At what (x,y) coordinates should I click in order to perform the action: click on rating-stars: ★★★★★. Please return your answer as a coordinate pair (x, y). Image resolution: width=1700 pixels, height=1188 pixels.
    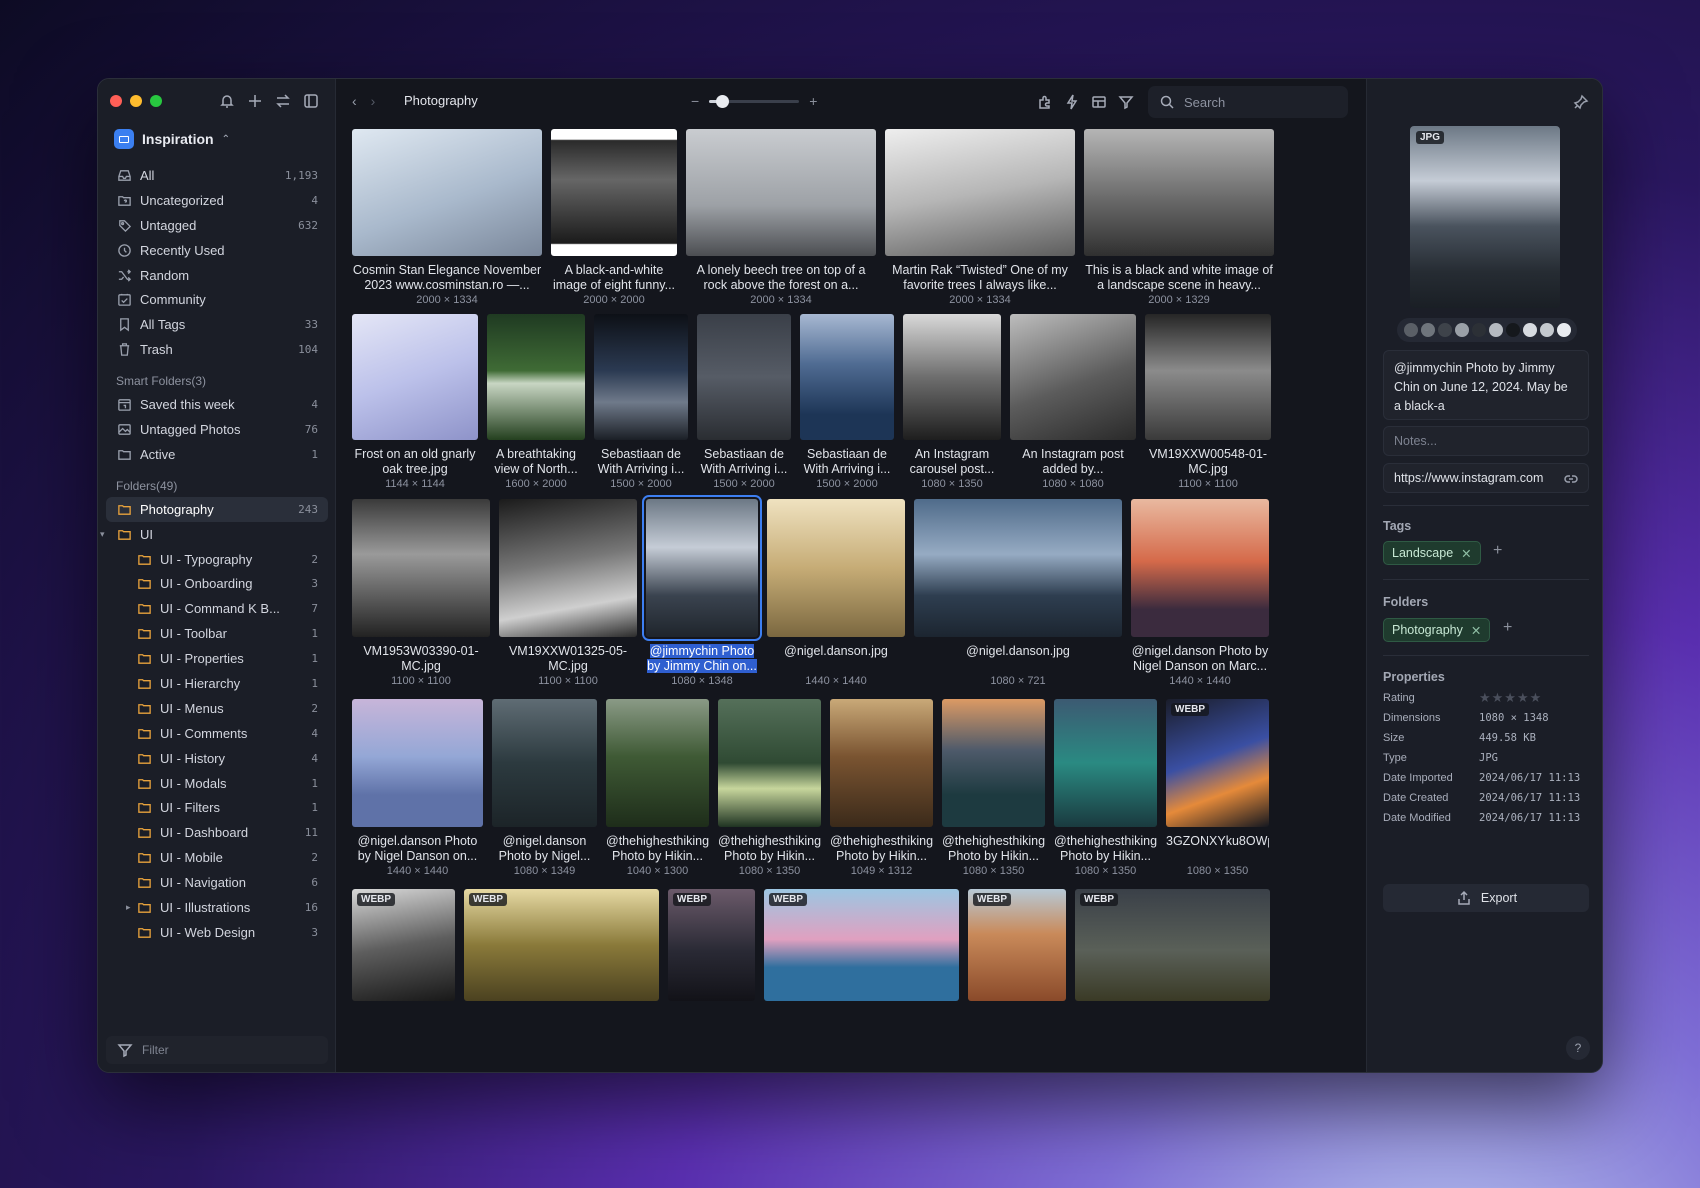
    Looking at the image, I should click on (1510, 698).